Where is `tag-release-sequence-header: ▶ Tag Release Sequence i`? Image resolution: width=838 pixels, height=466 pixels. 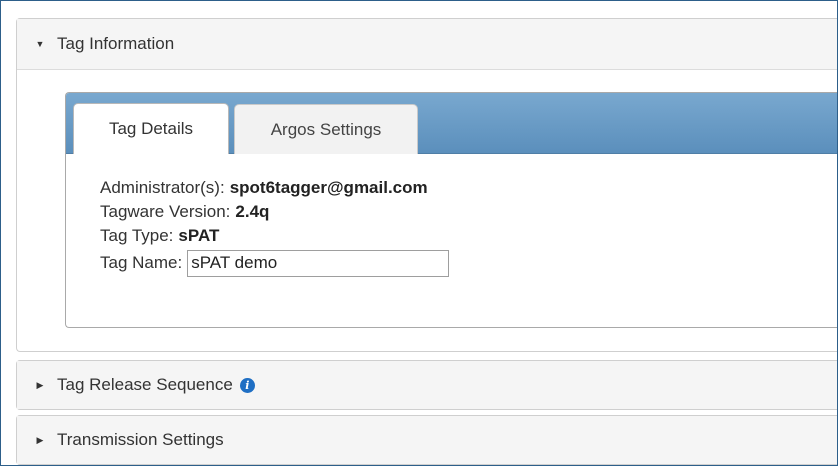 tag-release-sequence-header: ▶ Tag Release Sequence i is located at coordinates (427, 385).